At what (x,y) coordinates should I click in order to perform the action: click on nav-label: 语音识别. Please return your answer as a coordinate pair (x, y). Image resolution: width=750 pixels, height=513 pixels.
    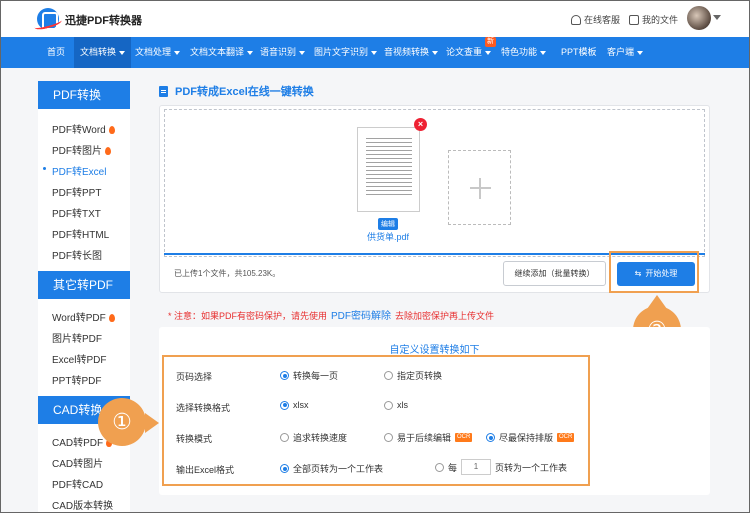
    Looking at the image, I should click on (278, 52).